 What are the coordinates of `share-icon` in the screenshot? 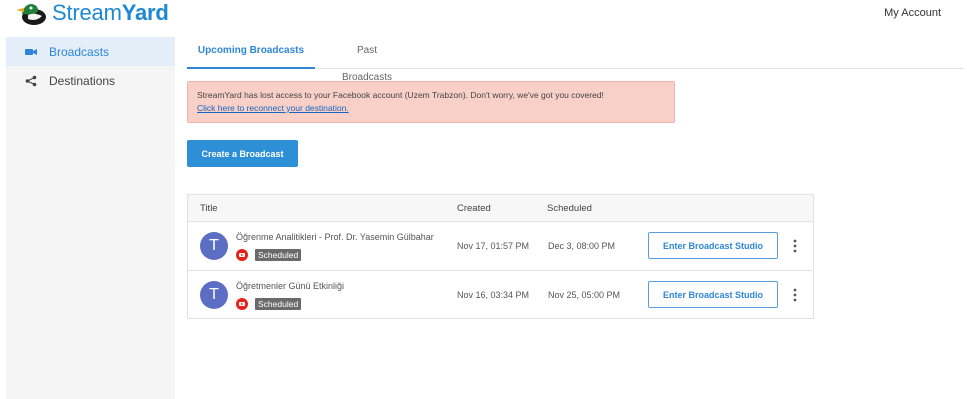 It's located at (31, 81).